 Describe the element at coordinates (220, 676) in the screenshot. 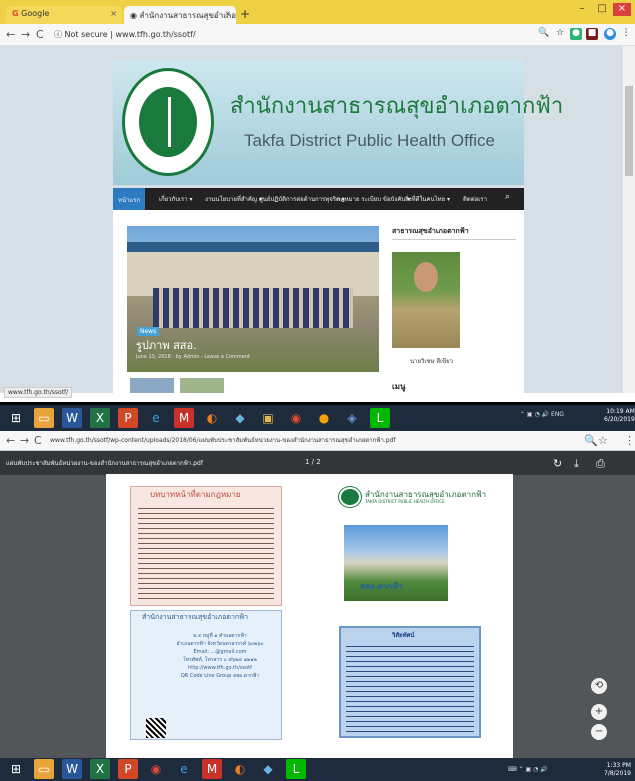

I see `contact-line: QR Code Line Group สสอ.ตากฟ้า` at that location.